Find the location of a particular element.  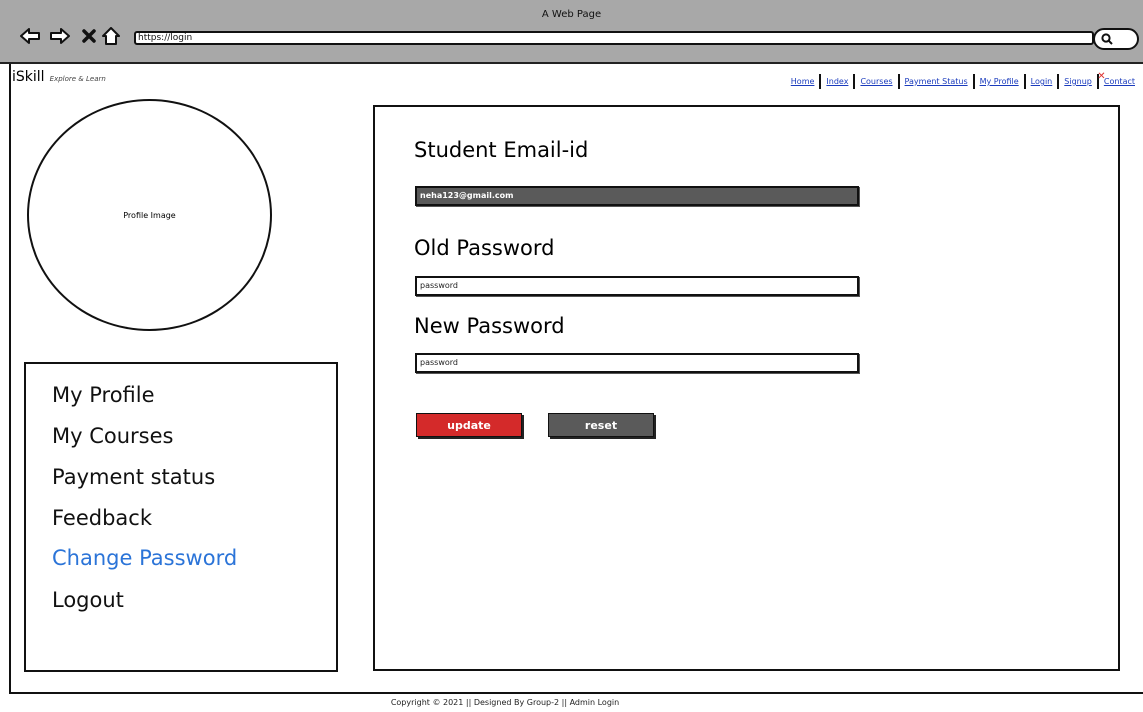

url-bar: https://login is located at coordinates (614, 38).